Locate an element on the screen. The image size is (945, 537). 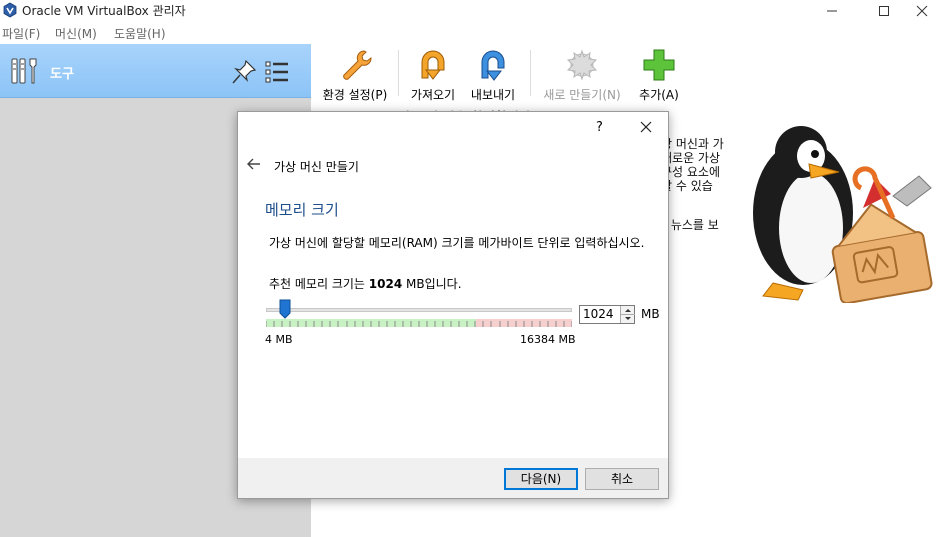
recommended-memory-text: 추천 메모리 크기는 1024 MB입니다. is located at coordinates (365, 284).